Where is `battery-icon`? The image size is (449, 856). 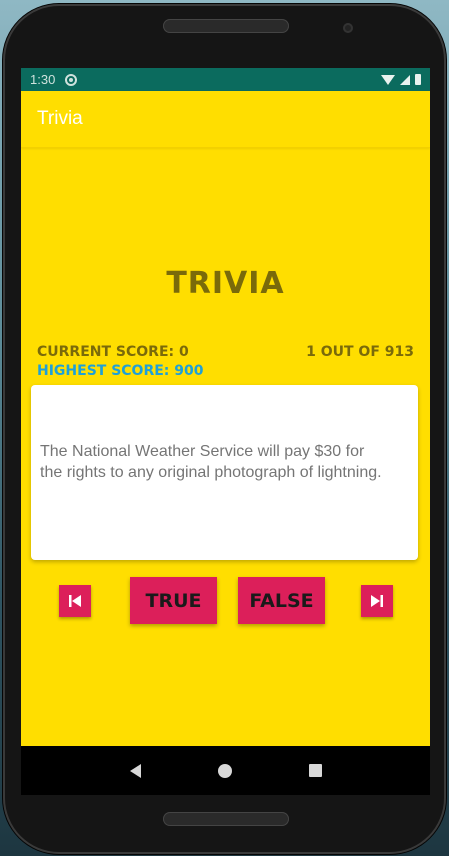 battery-icon is located at coordinates (418, 79).